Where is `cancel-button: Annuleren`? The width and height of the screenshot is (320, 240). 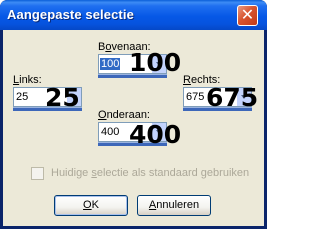 cancel-button: Annuleren is located at coordinates (174, 205).